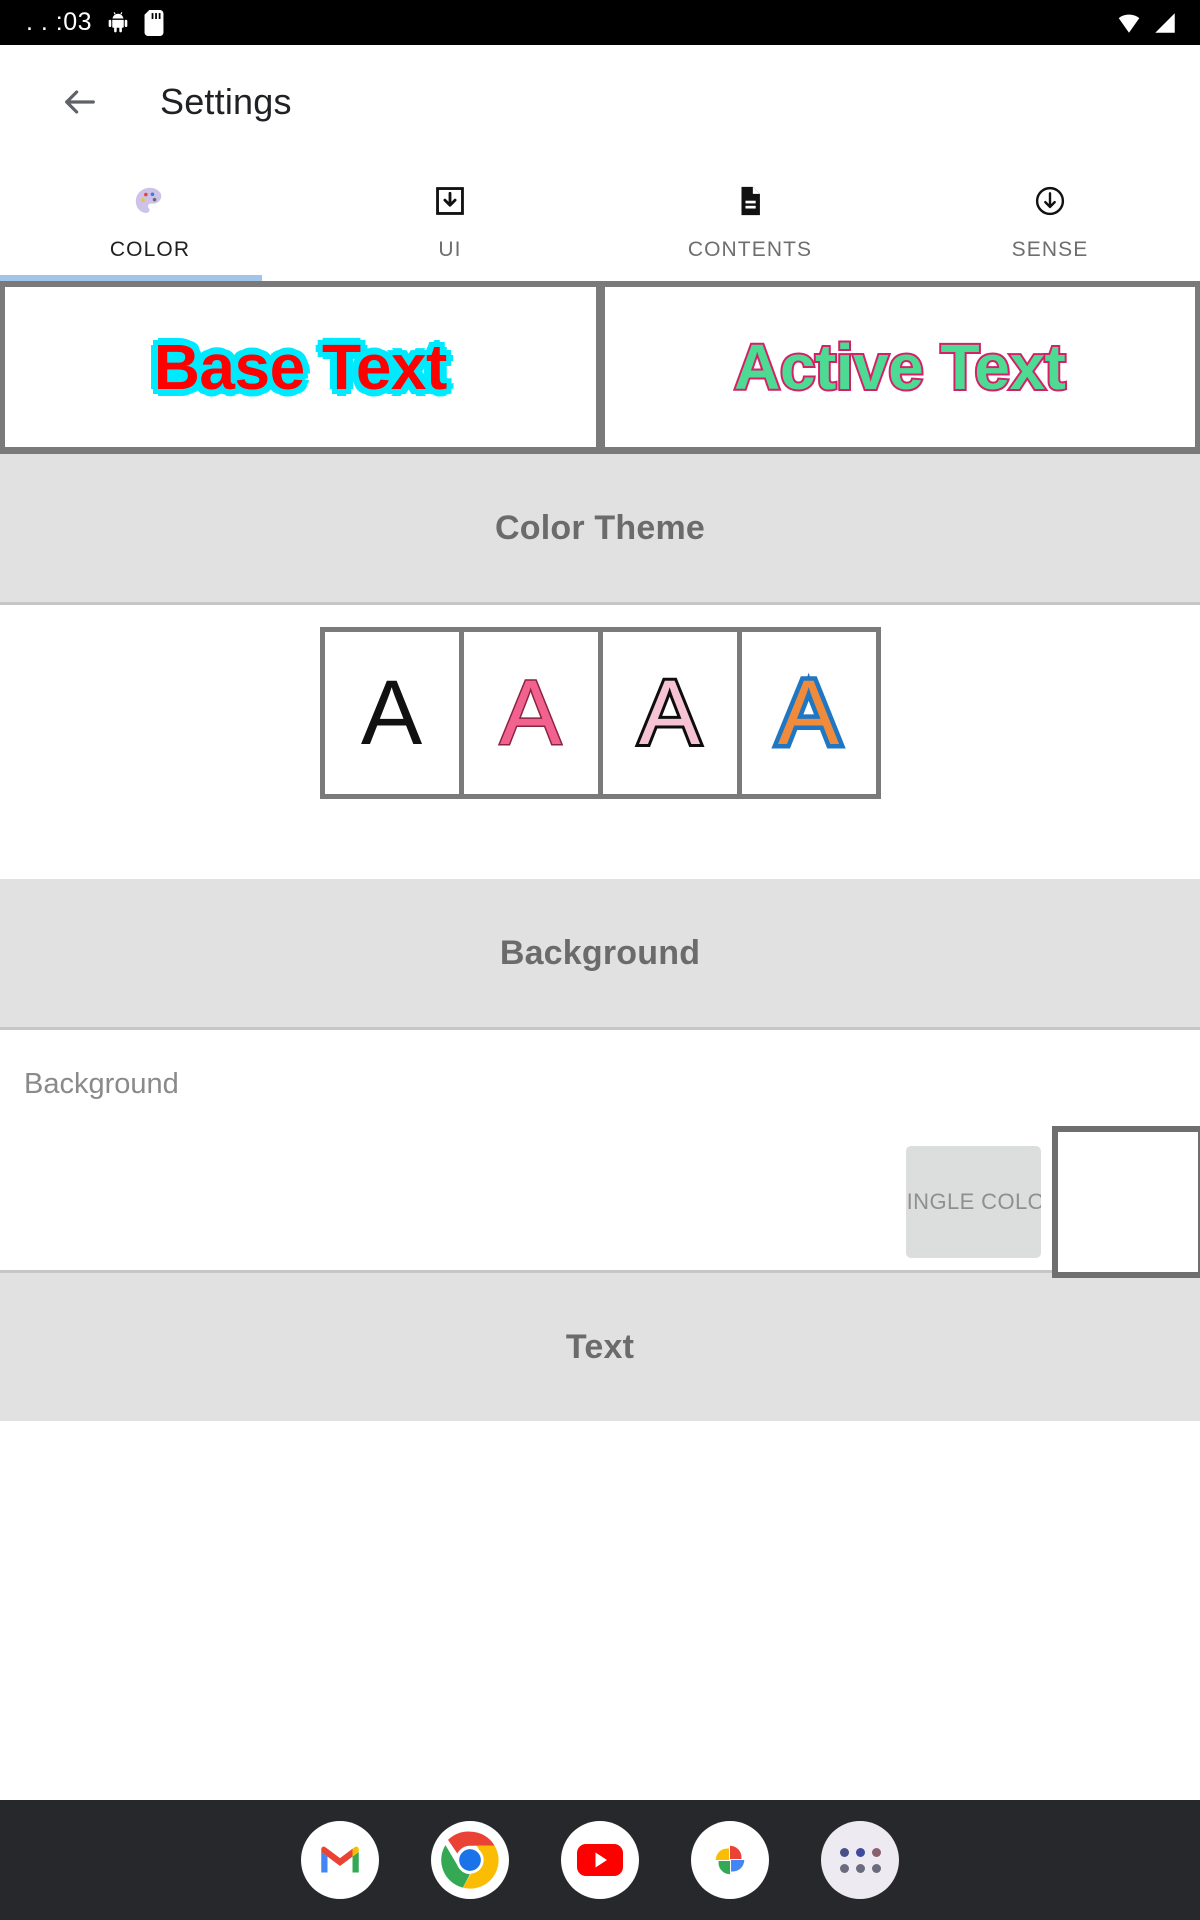 This screenshot has width=1200, height=1920. What do you see at coordinates (95, 22) in the screenshot?
I see `status-bar-left: . . :03` at bounding box center [95, 22].